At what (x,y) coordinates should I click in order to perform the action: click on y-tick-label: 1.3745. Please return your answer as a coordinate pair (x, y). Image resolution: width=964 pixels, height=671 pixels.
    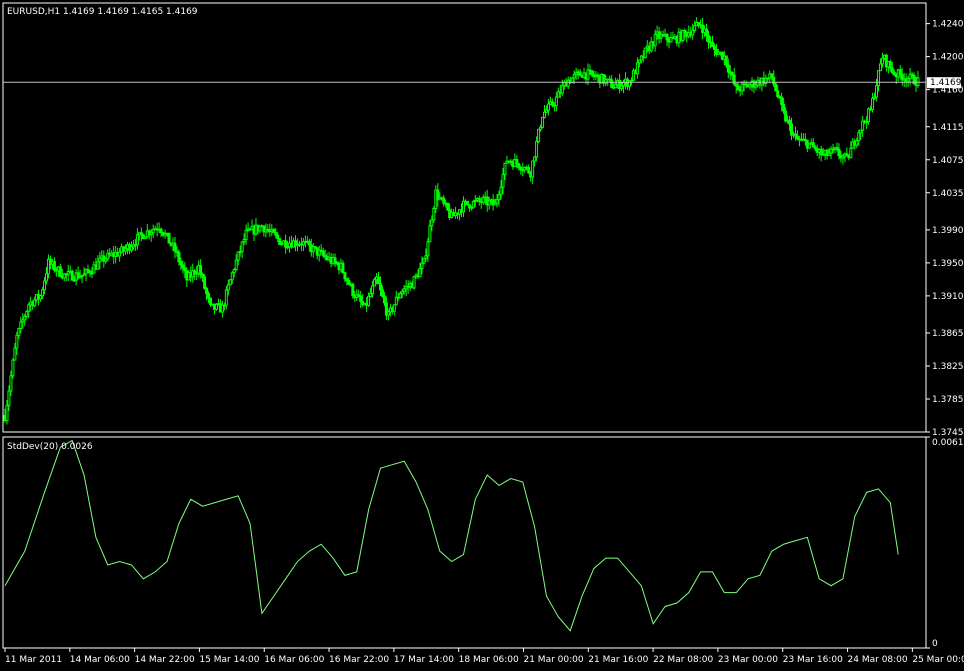
    Looking at the image, I should click on (948, 433).